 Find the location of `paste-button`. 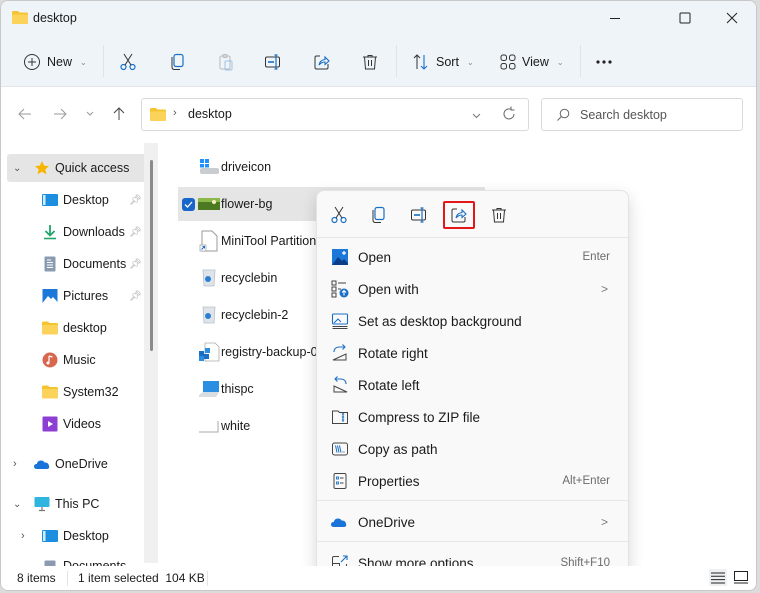

paste-button is located at coordinates (226, 62).